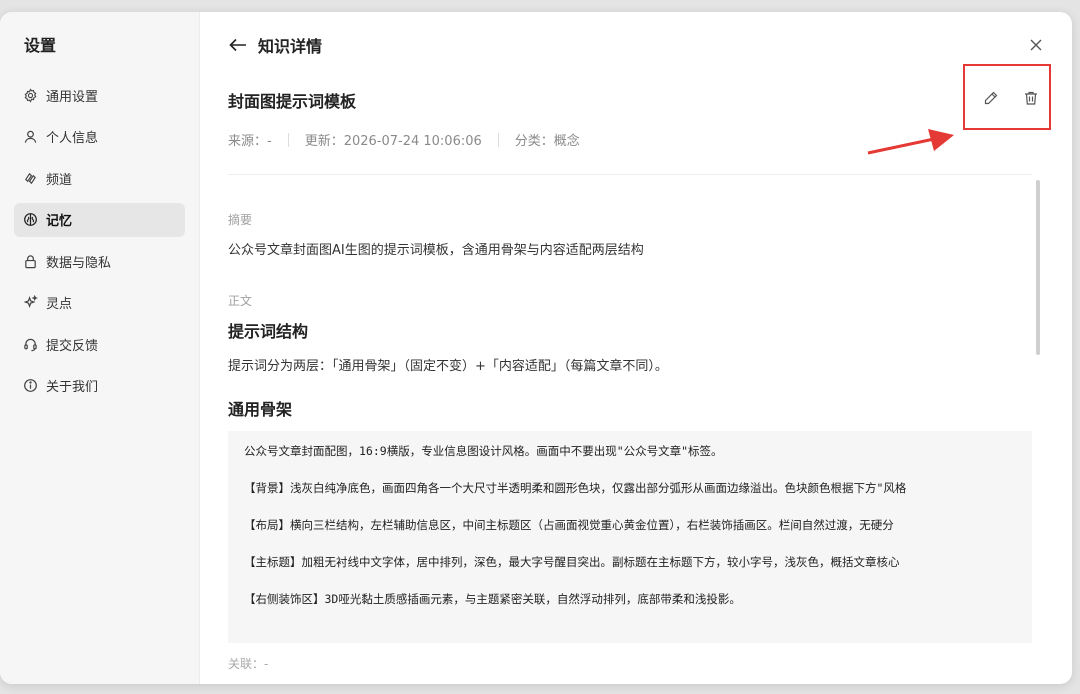 Image resolution: width=1080 pixels, height=694 pixels. What do you see at coordinates (547, 141) in the screenshot?
I see `meta-category: 分类：概念` at bounding box center [547, 141].